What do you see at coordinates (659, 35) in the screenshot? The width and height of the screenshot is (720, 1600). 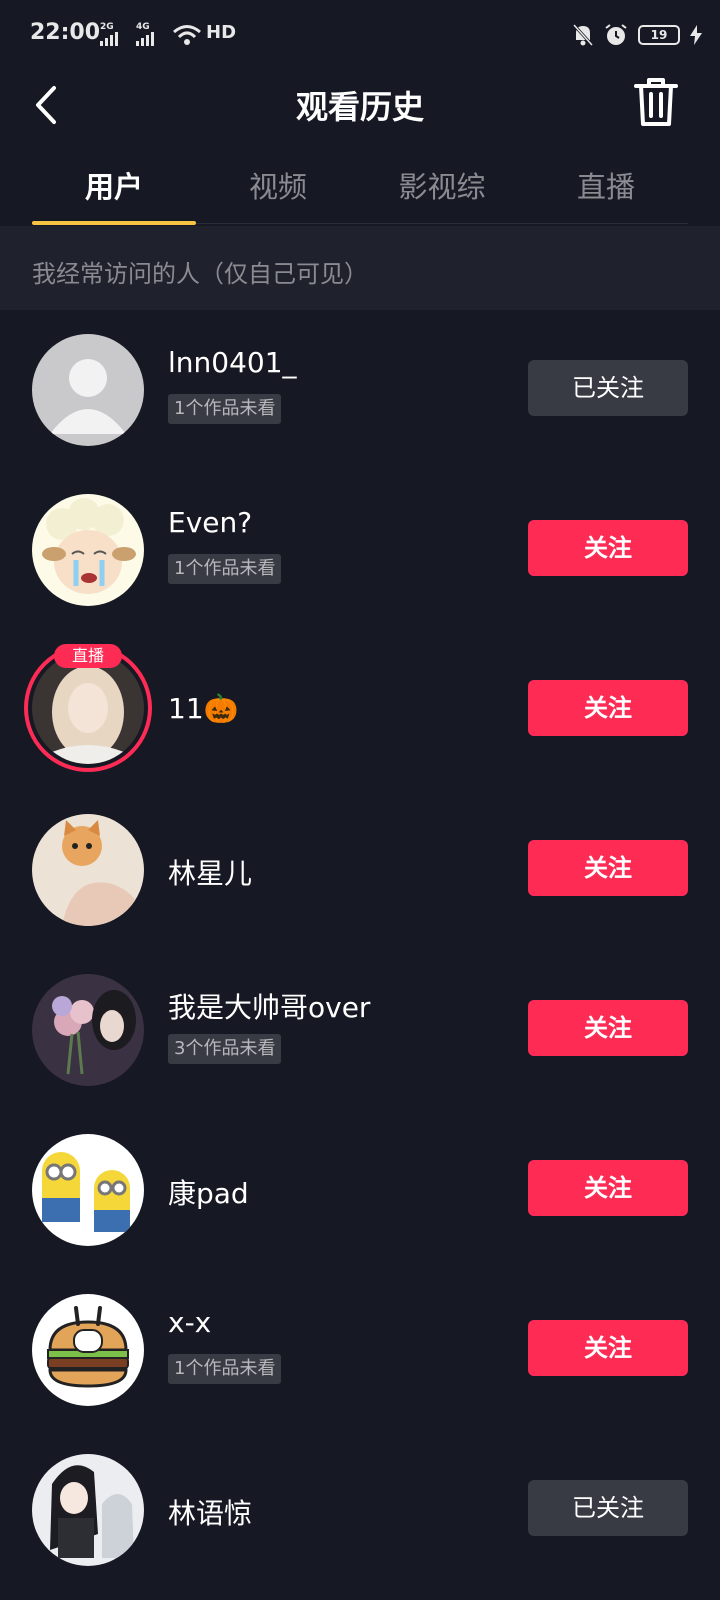 I see `battery-icon: 19` at bounding box center [659, 35].